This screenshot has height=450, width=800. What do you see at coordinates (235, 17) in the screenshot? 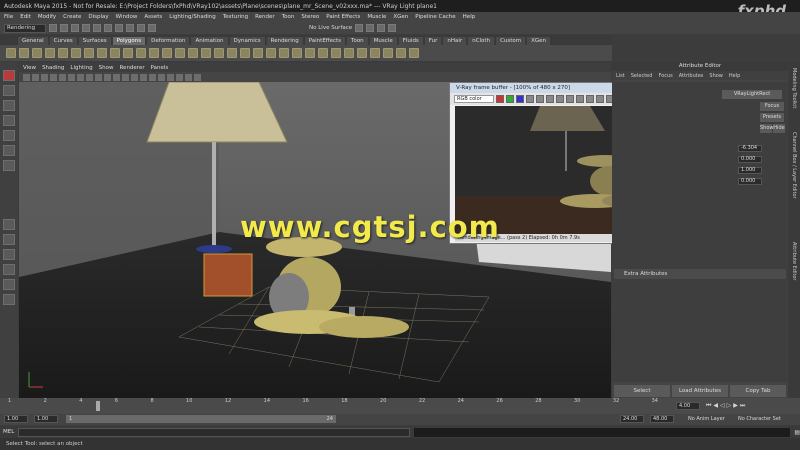
I see `menu-texturing: Texturing` at bounding box center [235, 17].